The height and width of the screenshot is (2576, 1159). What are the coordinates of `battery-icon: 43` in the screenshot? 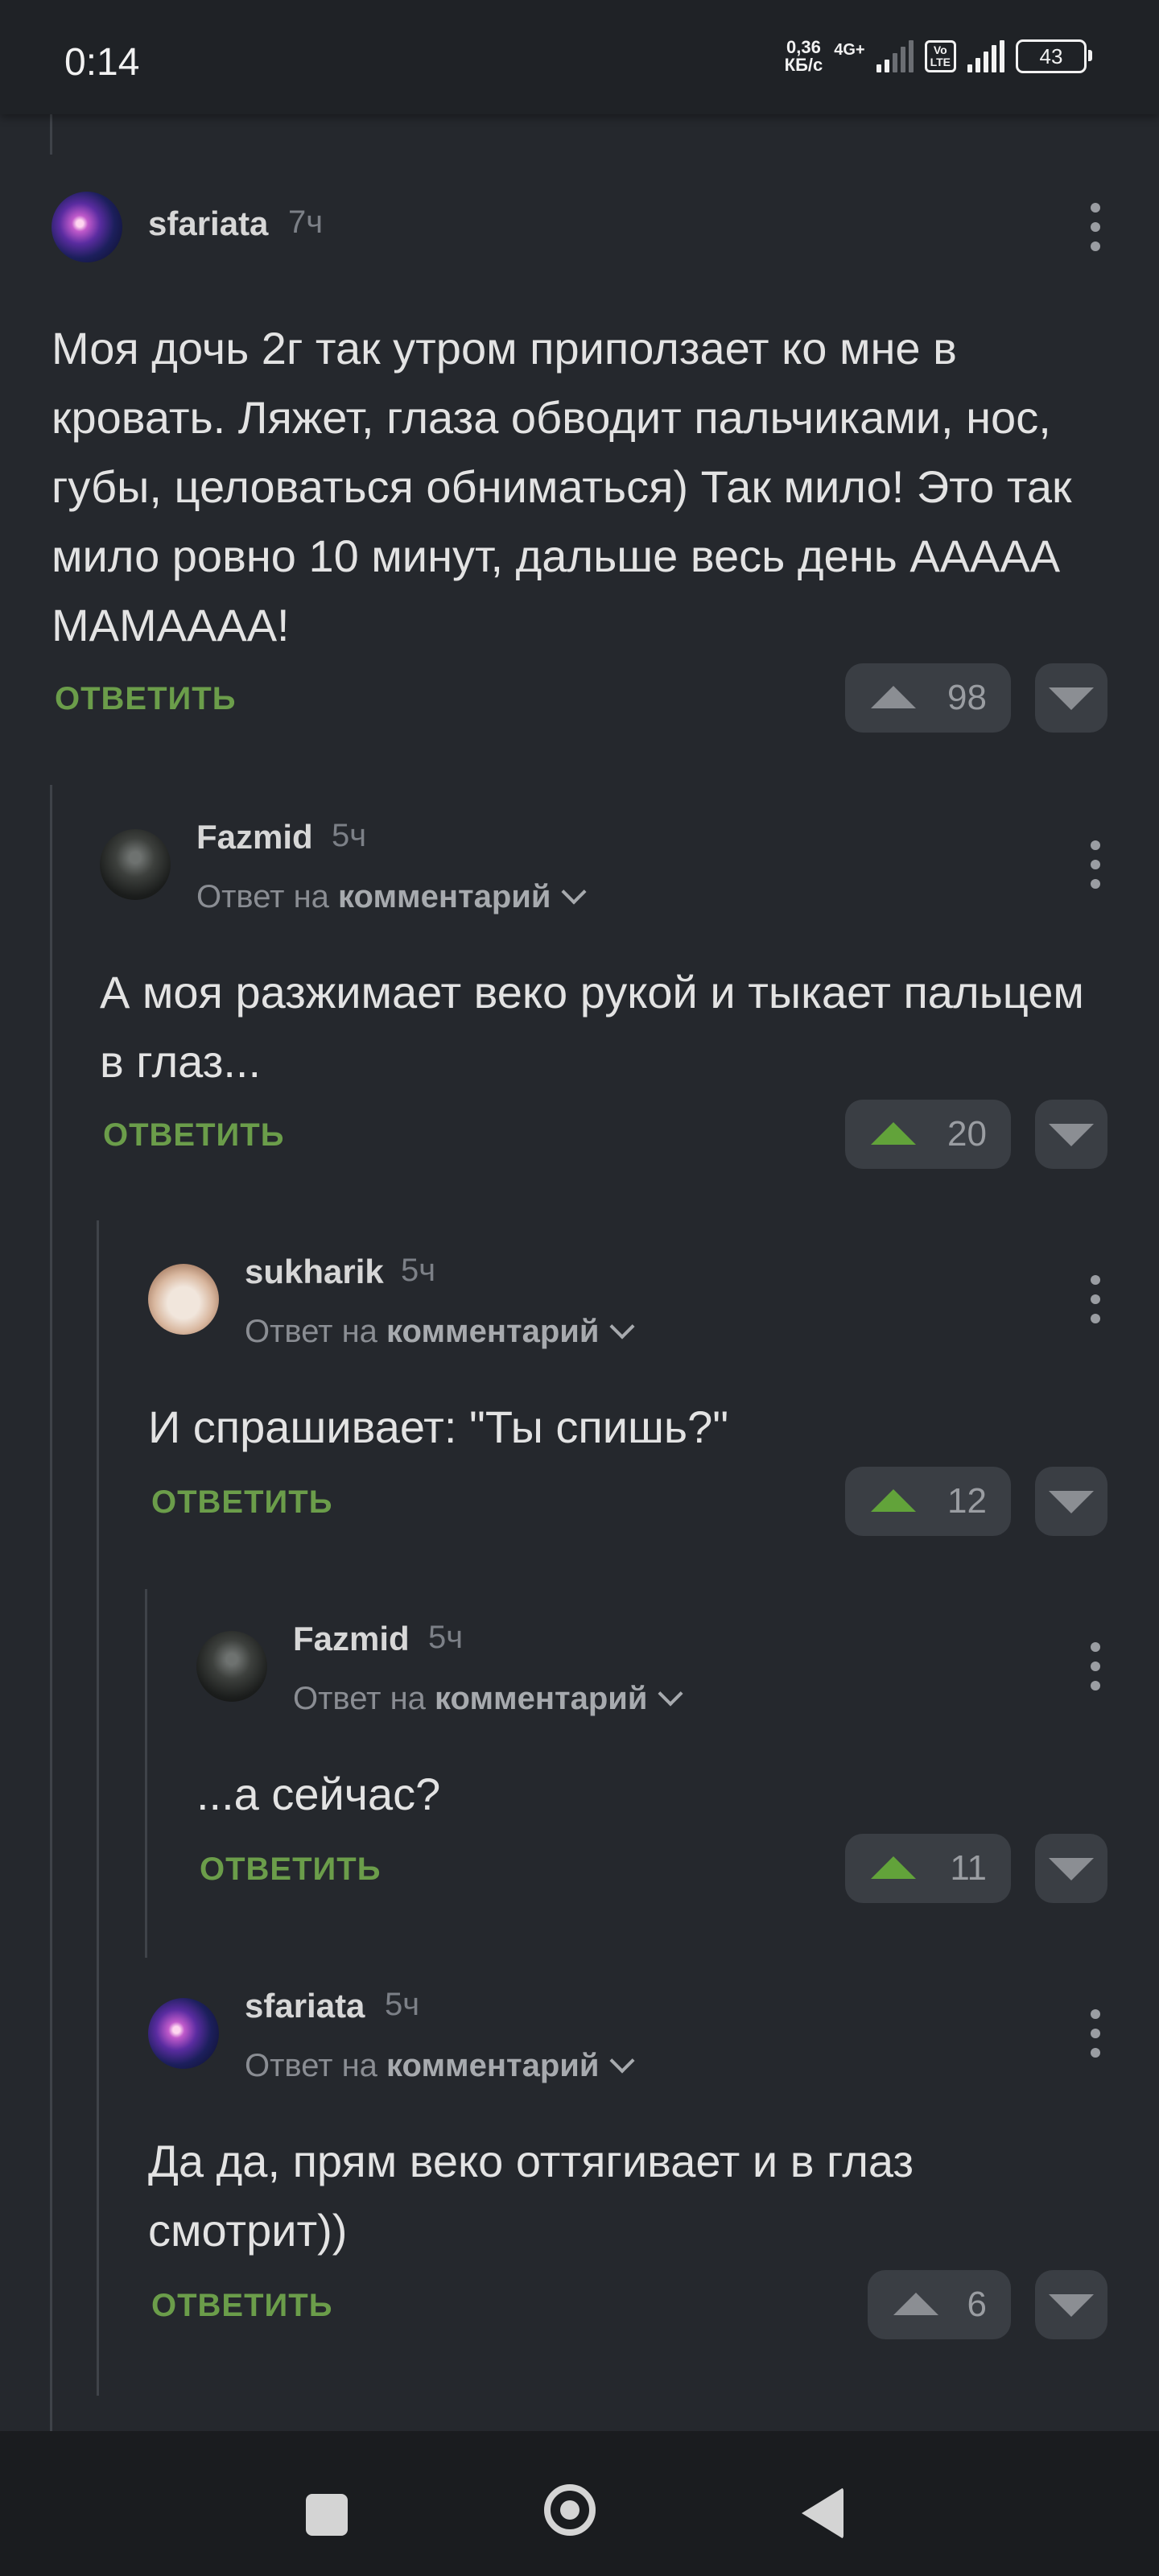 It's located at (1054, 56).